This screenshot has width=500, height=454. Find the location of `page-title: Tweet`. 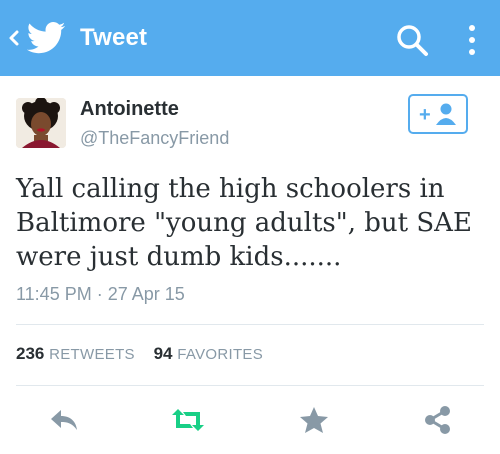

page-title: Tweet is located at coordinates (114, 37).